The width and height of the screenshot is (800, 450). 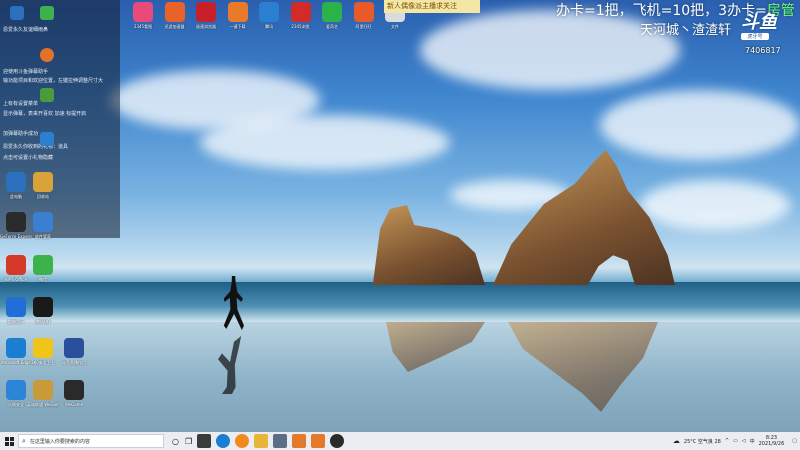 I want to click on desktop-icon: 英雄联盟 WeGame, so click(x=43, y=394).